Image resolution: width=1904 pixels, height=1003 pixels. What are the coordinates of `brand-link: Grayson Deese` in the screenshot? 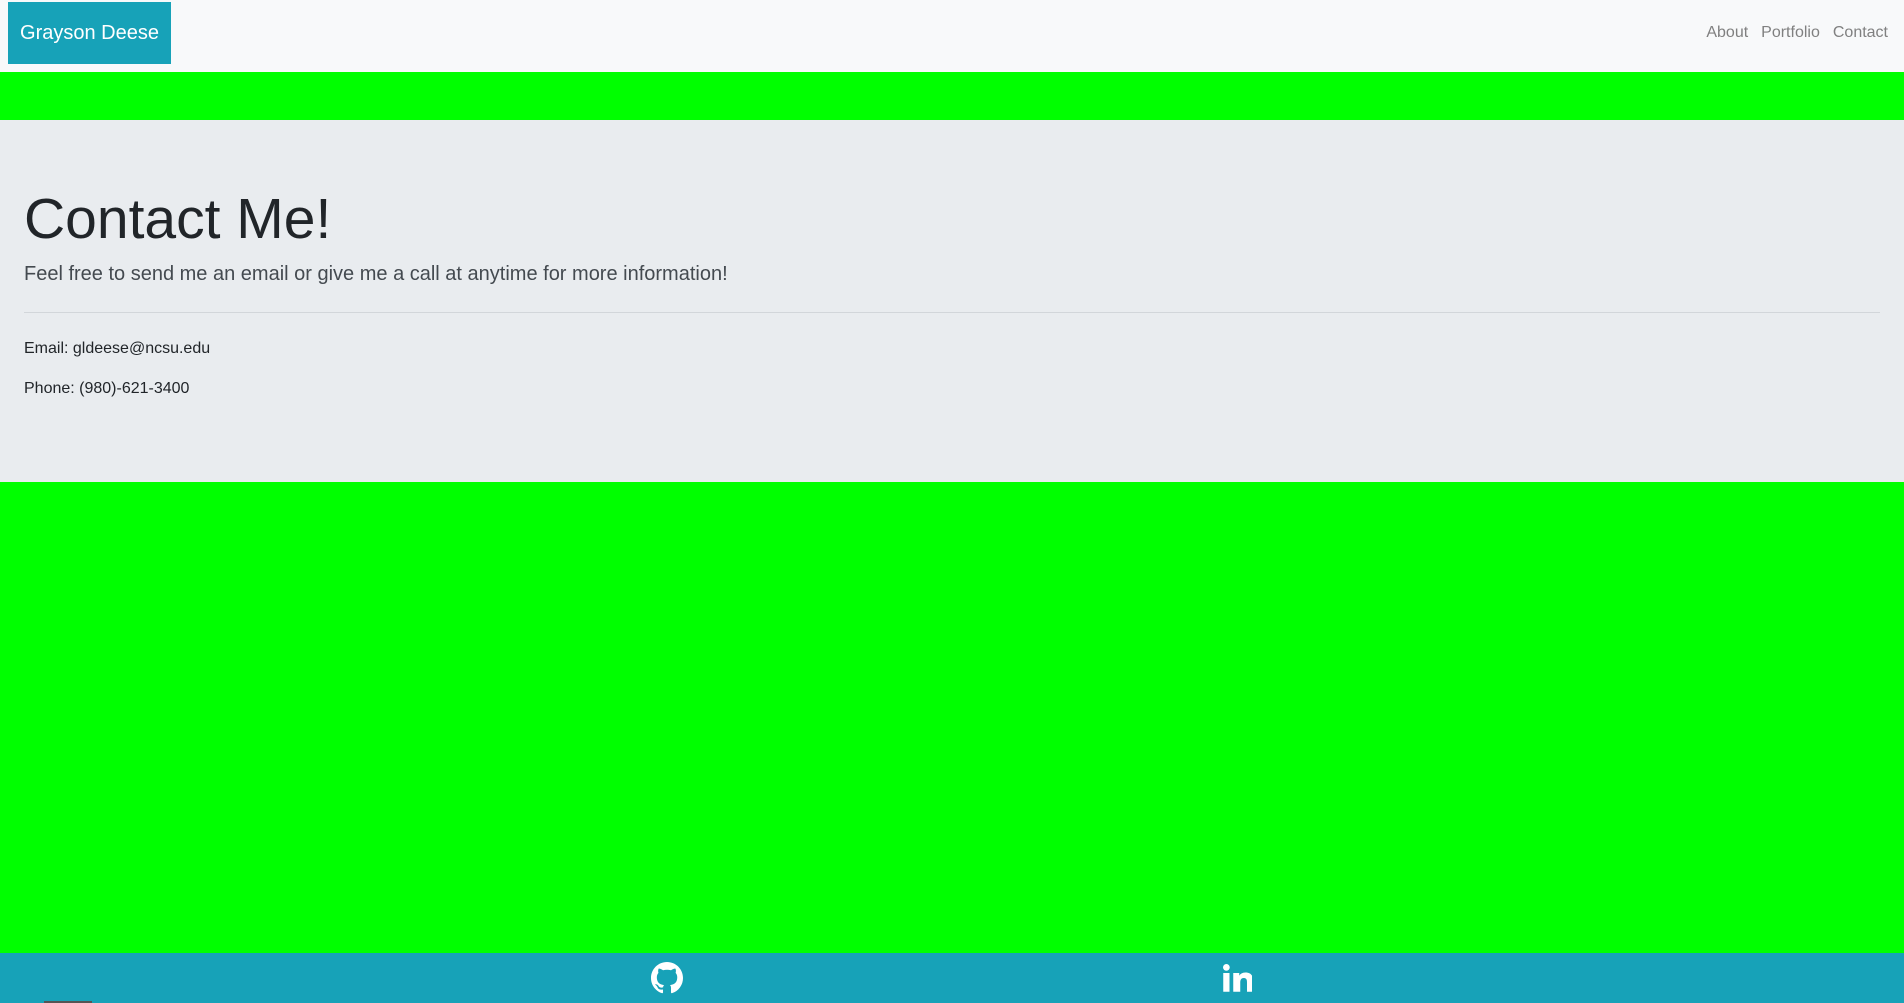 It's located at (89, 33).